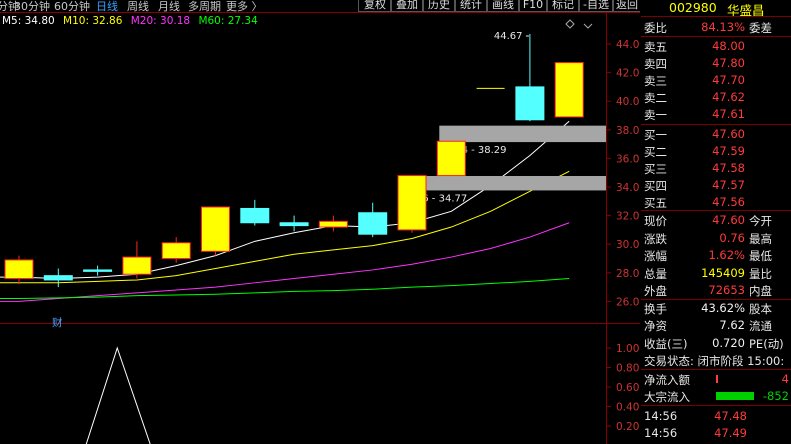  I want to click on stat-value: 0.720, so click(728, 342).